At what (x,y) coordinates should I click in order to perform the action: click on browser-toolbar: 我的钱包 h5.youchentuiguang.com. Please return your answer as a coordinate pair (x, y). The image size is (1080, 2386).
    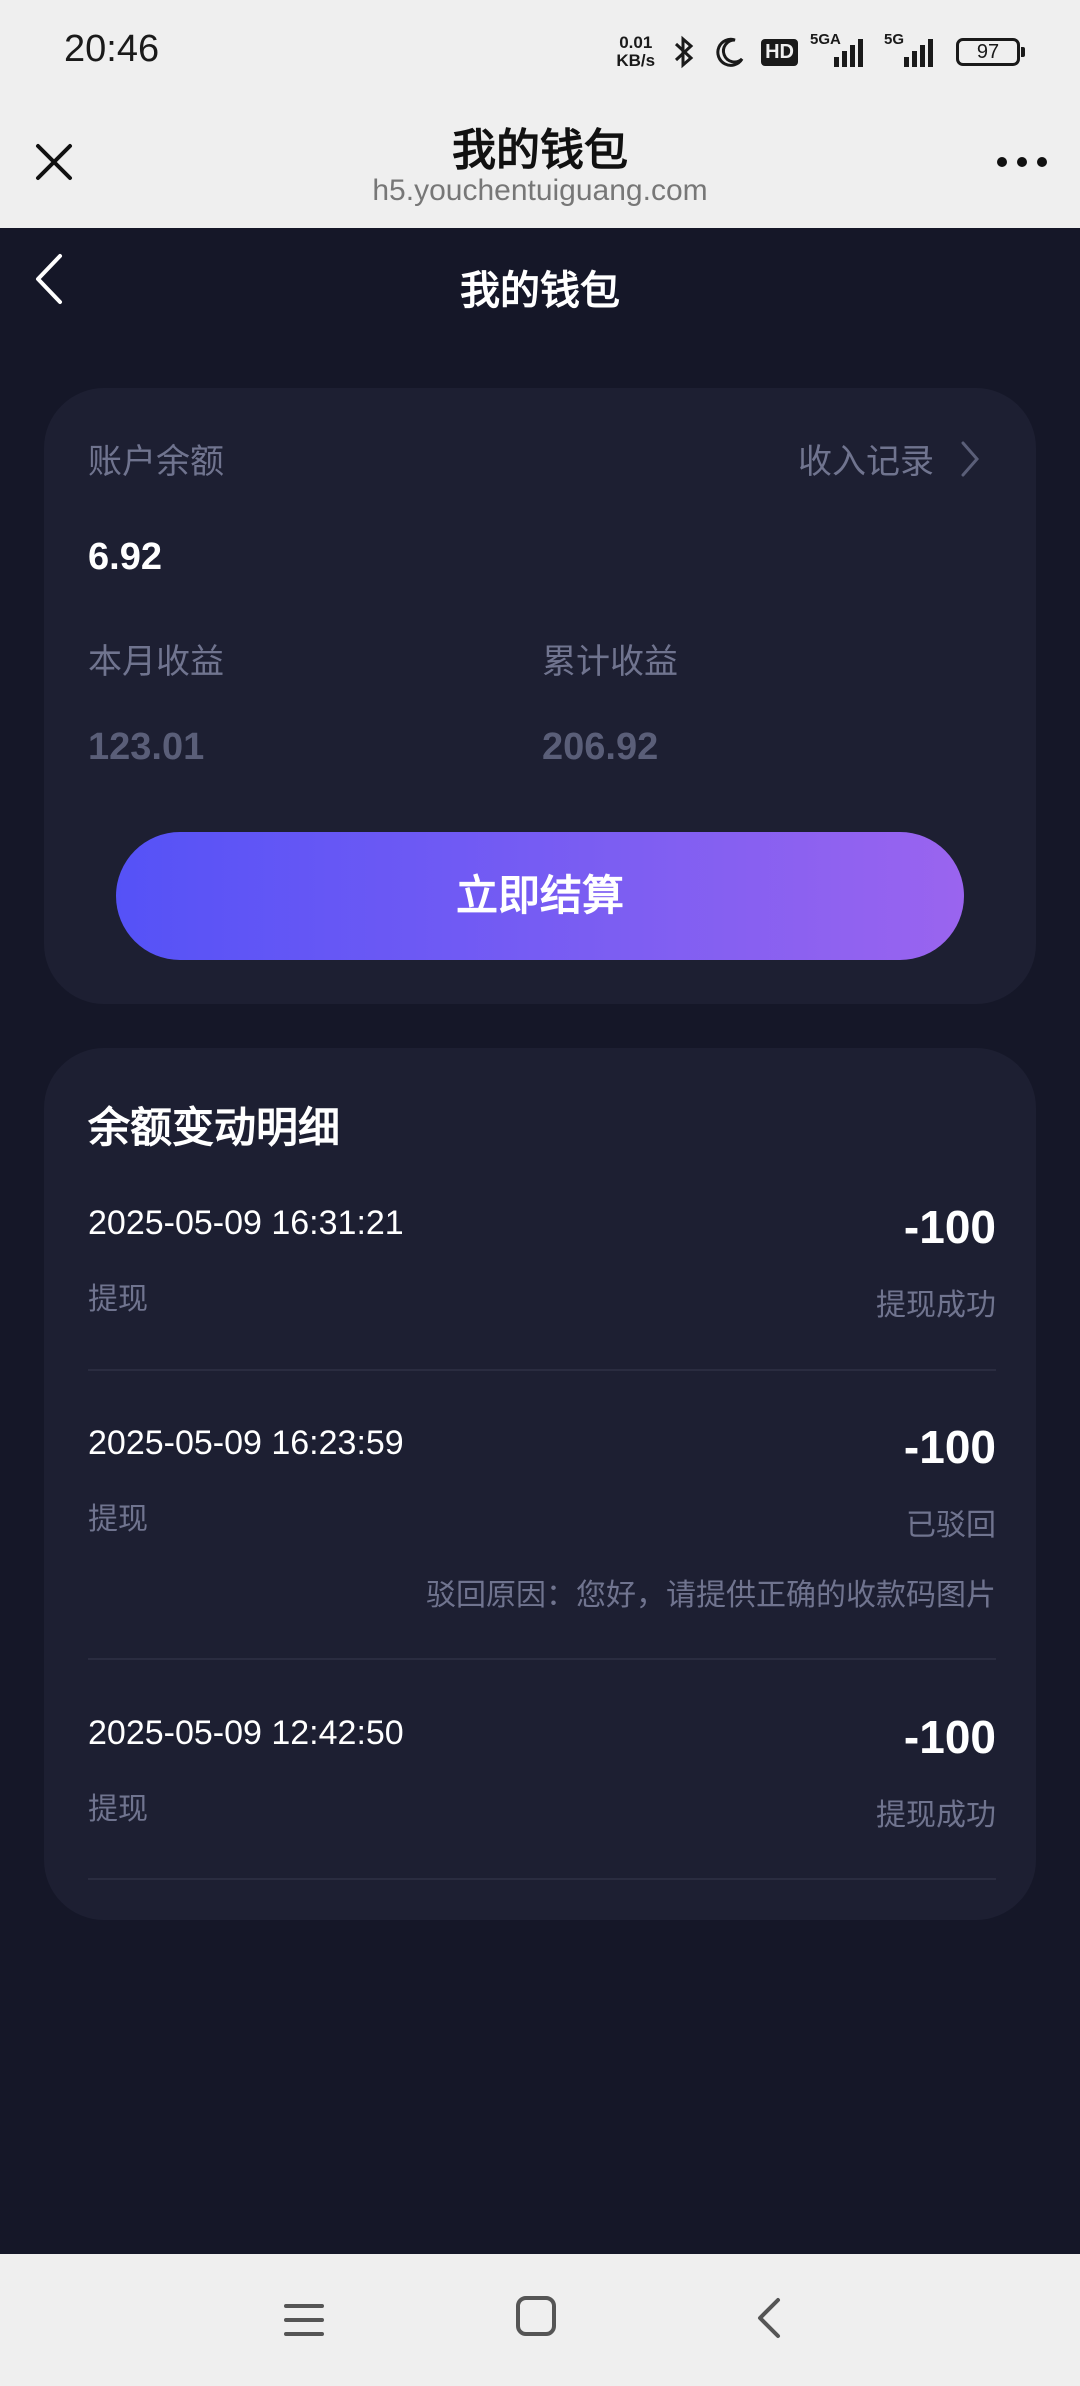
    Looking at the image, I should click on (540, 164).